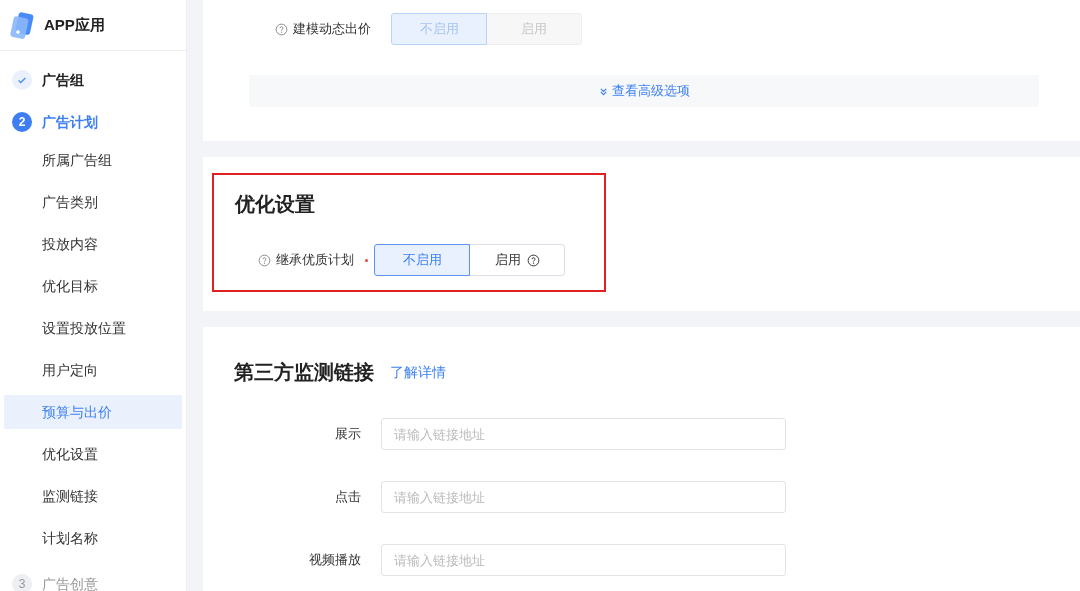 The image size is (1080, 591). What do you see at coordinates (93, 328) in the screenshot?
I see `sidebar-item: 设置投放位置` at bounding box center [93, 328].